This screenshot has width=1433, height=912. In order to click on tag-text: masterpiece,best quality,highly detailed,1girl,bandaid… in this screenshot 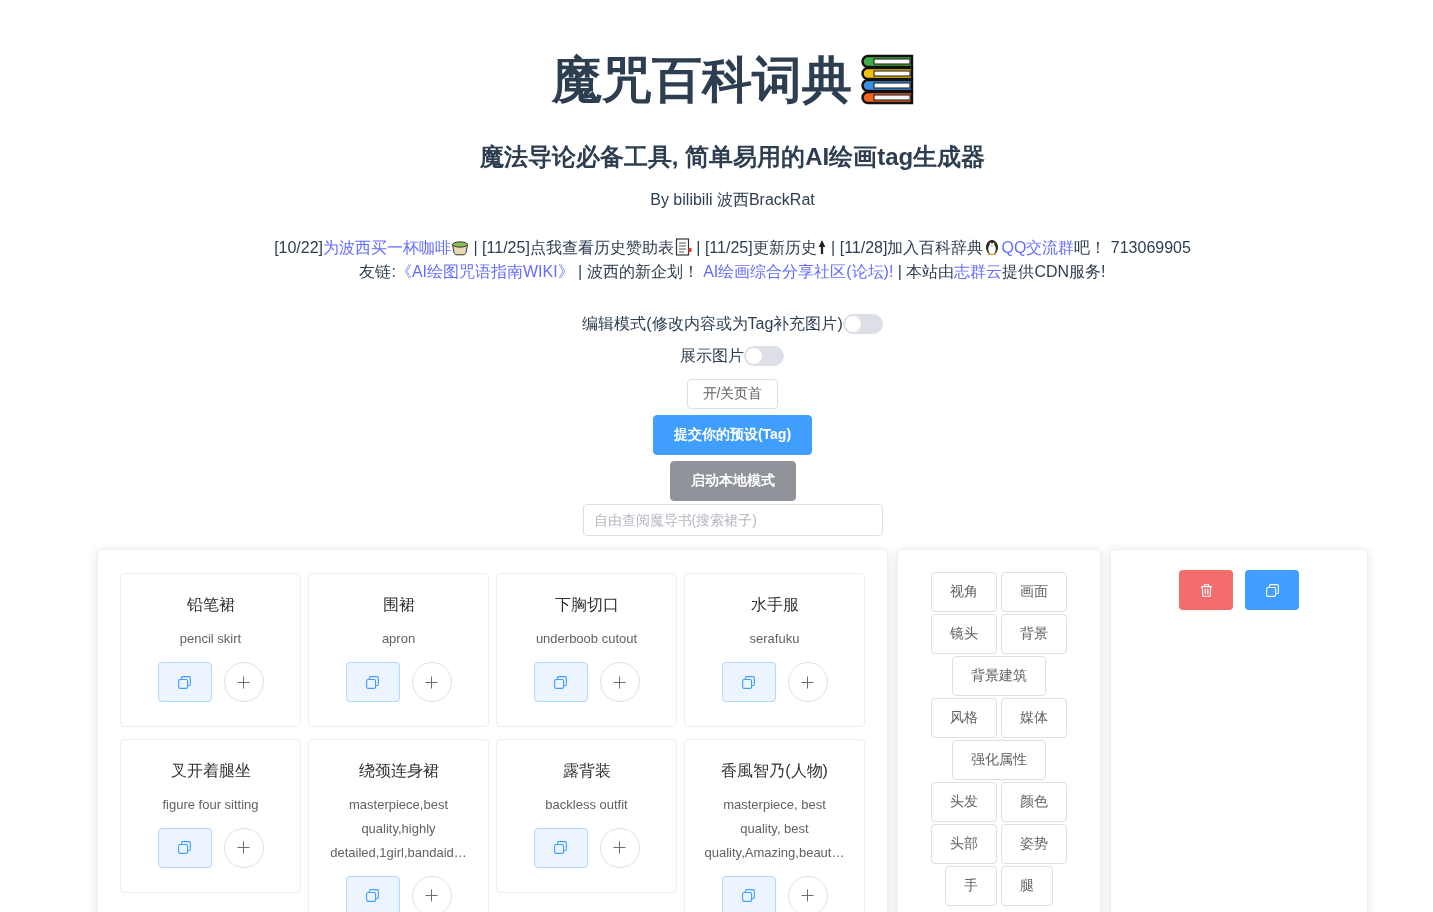, I will do `click(398, 828)`.